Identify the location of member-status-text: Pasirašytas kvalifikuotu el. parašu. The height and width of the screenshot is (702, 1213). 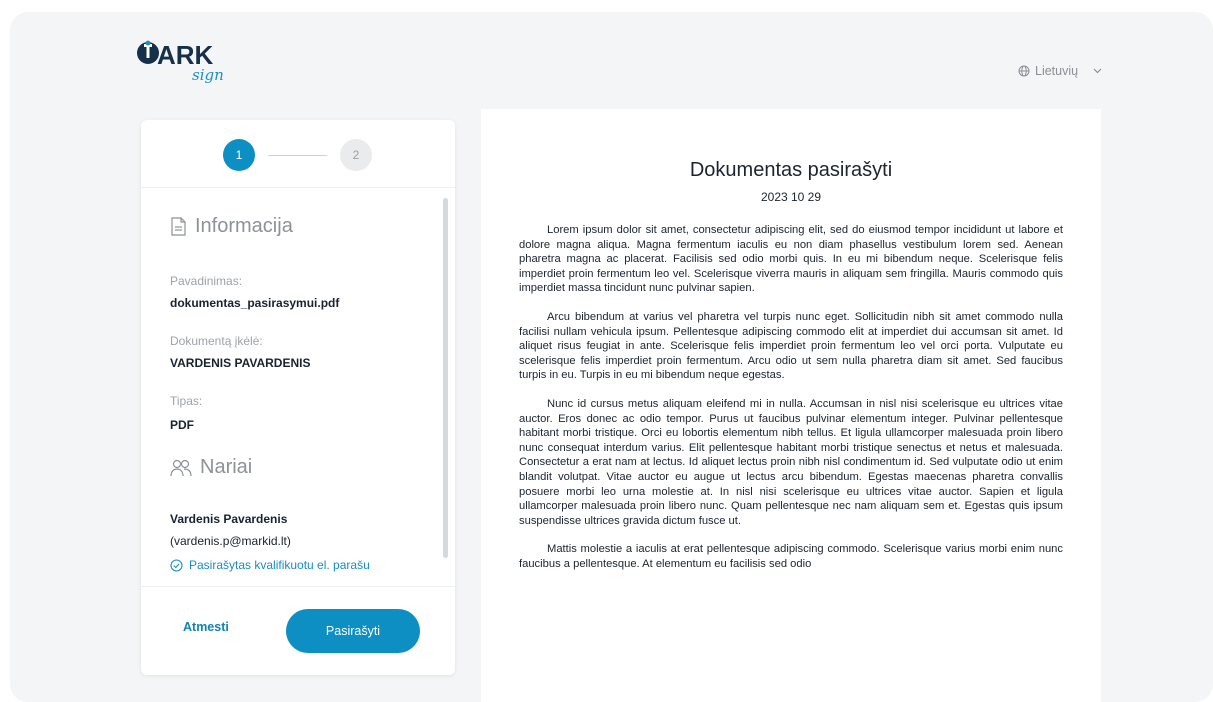
(279, 565).